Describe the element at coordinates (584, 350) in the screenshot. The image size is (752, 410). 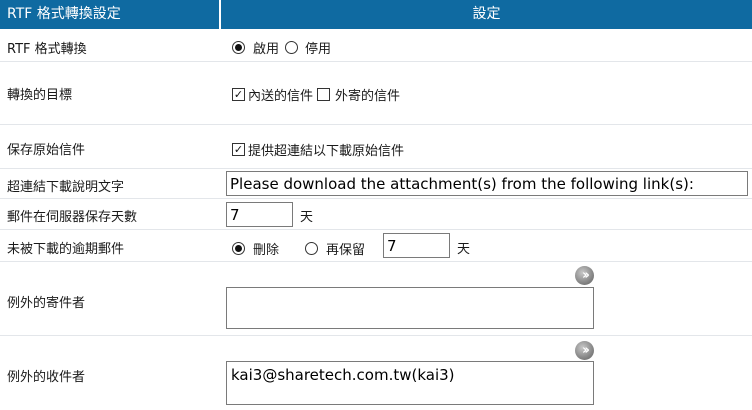
I see `recipient-expand-icon: ››` at that location.